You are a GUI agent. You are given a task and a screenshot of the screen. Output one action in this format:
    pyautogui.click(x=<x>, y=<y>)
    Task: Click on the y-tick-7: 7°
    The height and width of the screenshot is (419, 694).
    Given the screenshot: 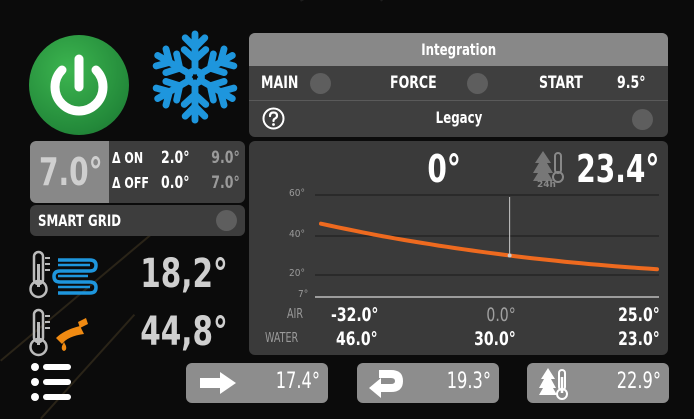 What is the action you would take?
    pyautogui.click(x=303, y=294)
    